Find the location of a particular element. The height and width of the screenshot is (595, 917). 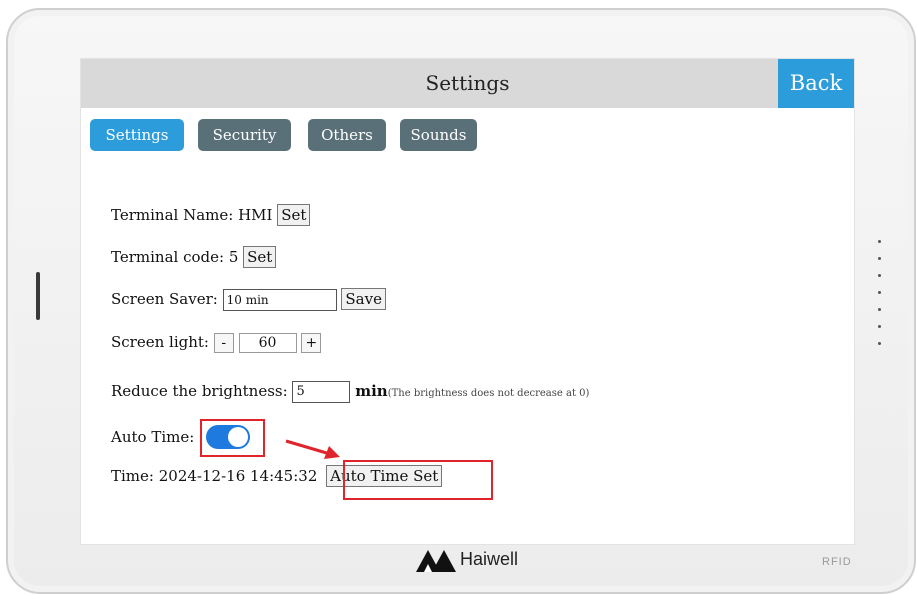

screen-light-label: Screen light: is located at coordinates (160, 342).